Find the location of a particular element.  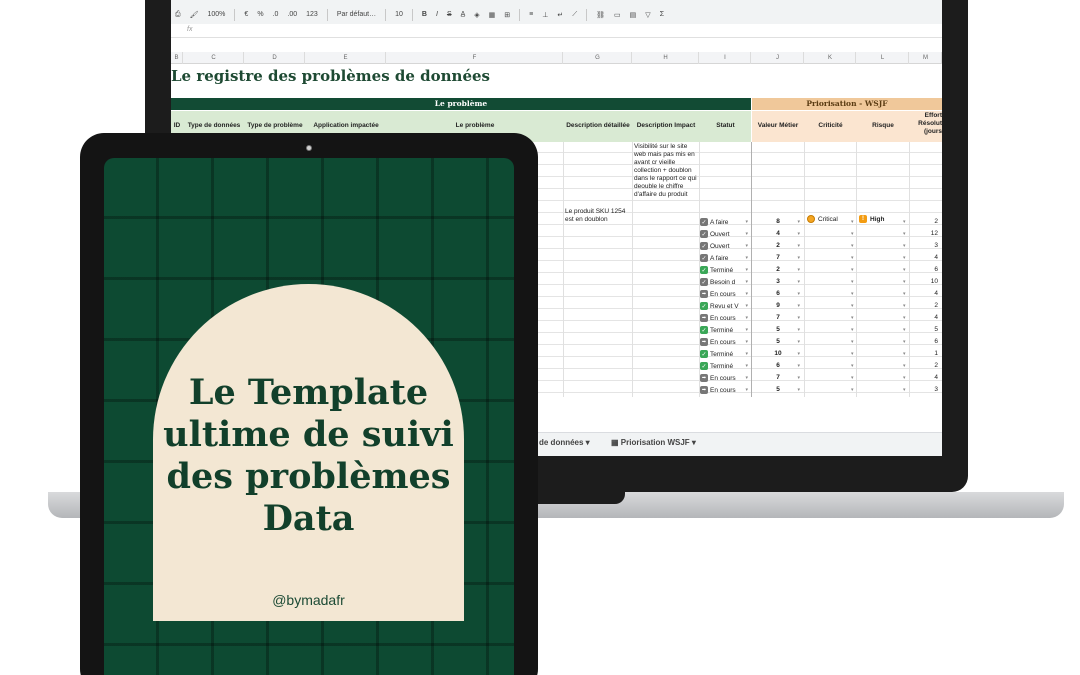

percent-button: % is located at coordinates (260, 14).